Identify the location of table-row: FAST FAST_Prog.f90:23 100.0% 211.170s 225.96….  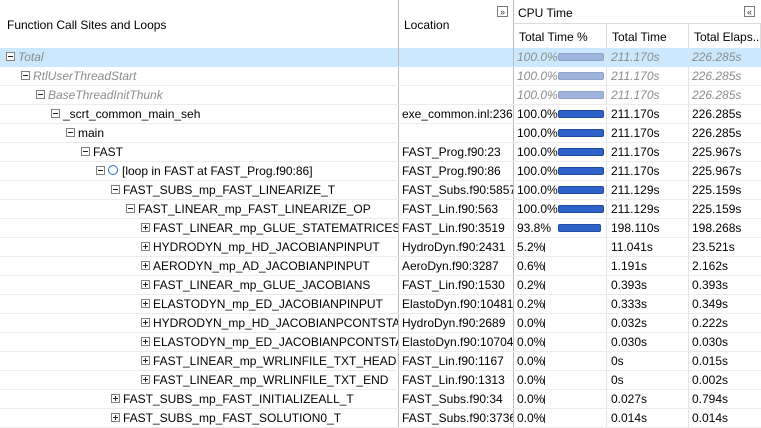
(380, 152).